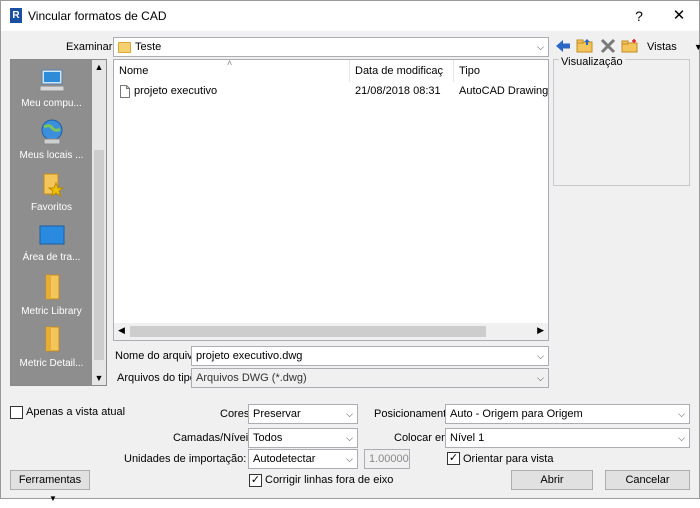 The height and width of the screenshot is (508, 700). I want to click on desktop-icon, so click(51, 235).